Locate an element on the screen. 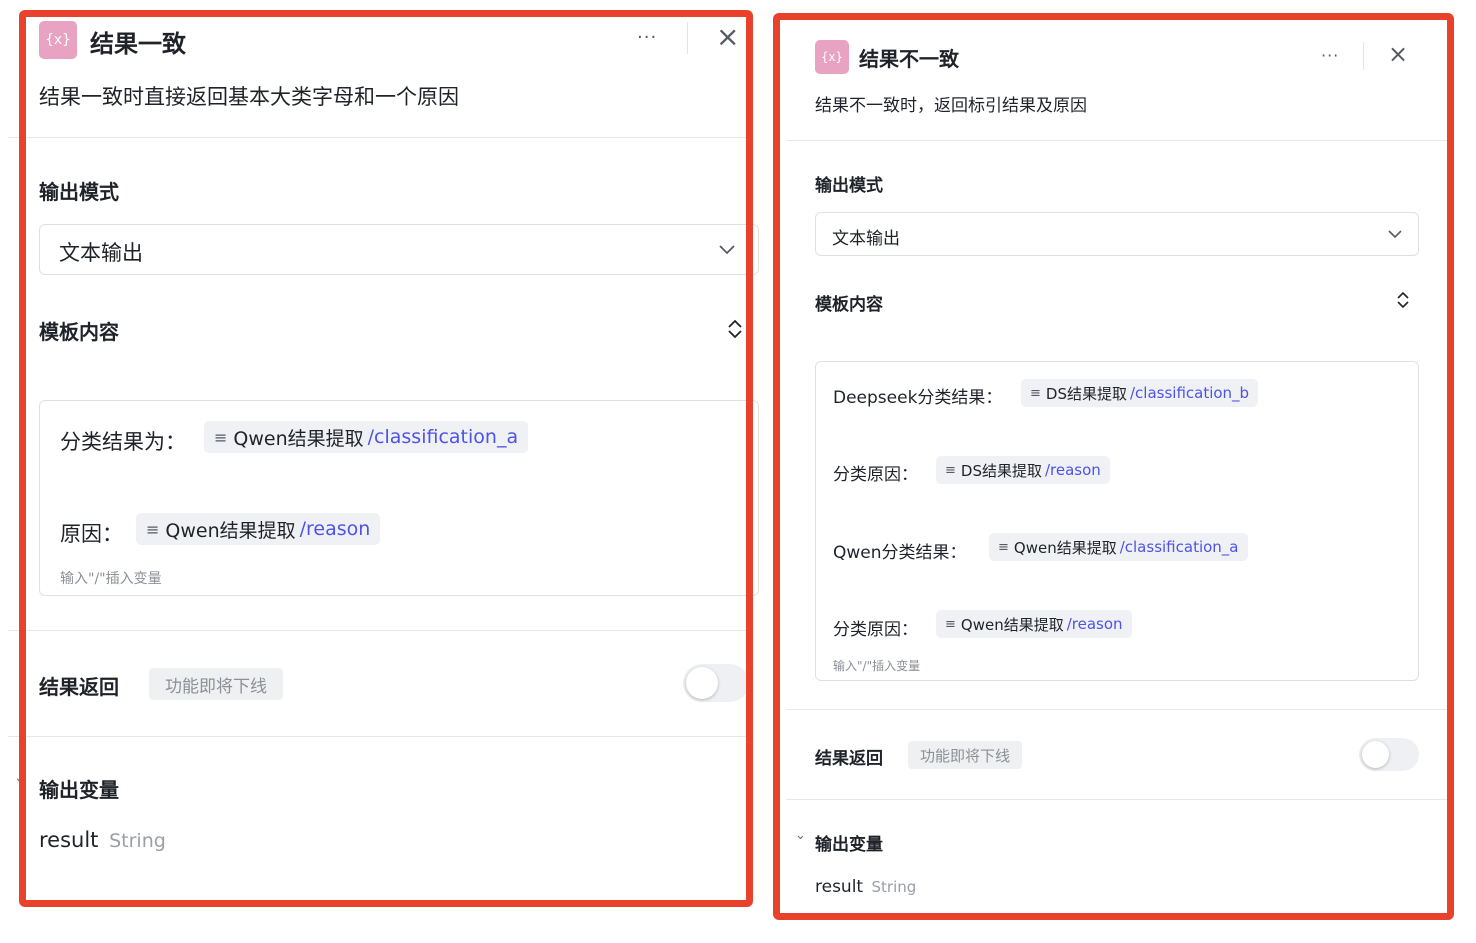  variable-chip: ≡ DS结果提取 /reason is located at coordinates (1023, 470).